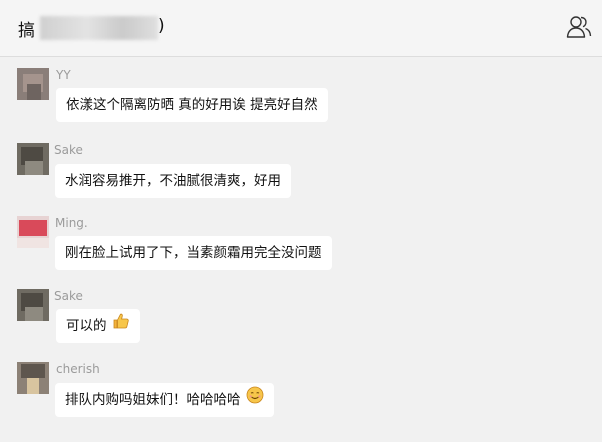  What do you see at coordinates (192, 105) in the screenshot?
I see `message-bubble: 依漾这个隔离防晒 真的好用诶 提亮好自然` at bounding box center [192, 105].